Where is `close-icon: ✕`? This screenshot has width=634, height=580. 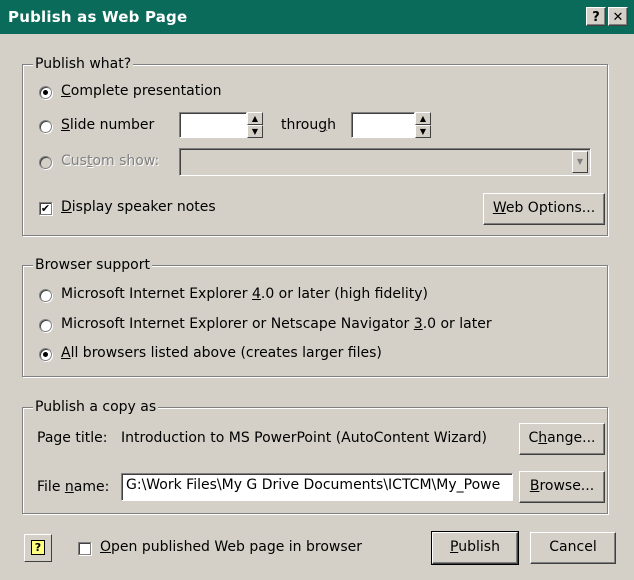 close-icon: ✕ is located at coordinates (618, 17).